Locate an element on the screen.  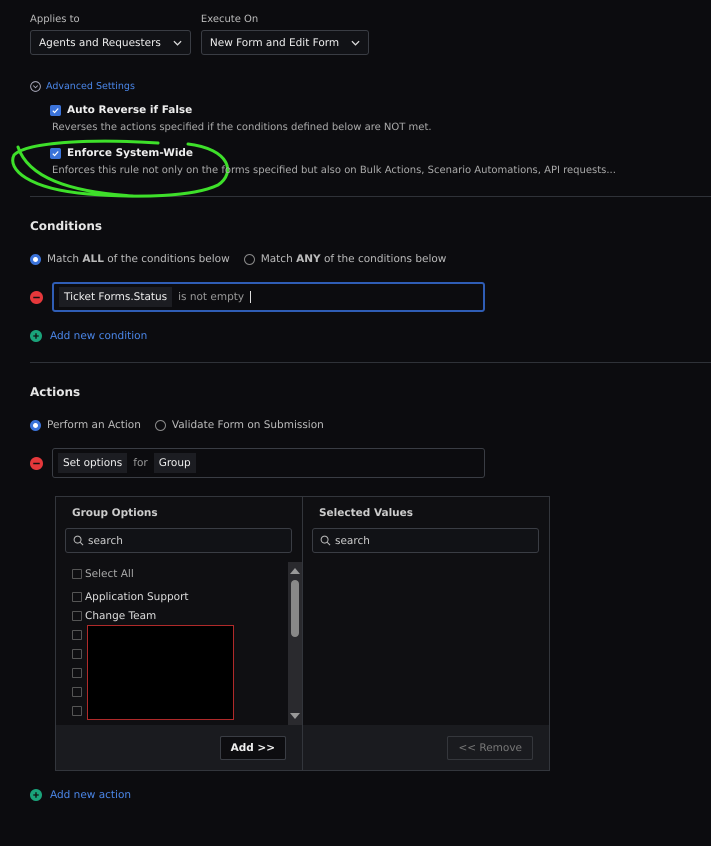
operator-text: is not empty is located at coordinates (211, 297).